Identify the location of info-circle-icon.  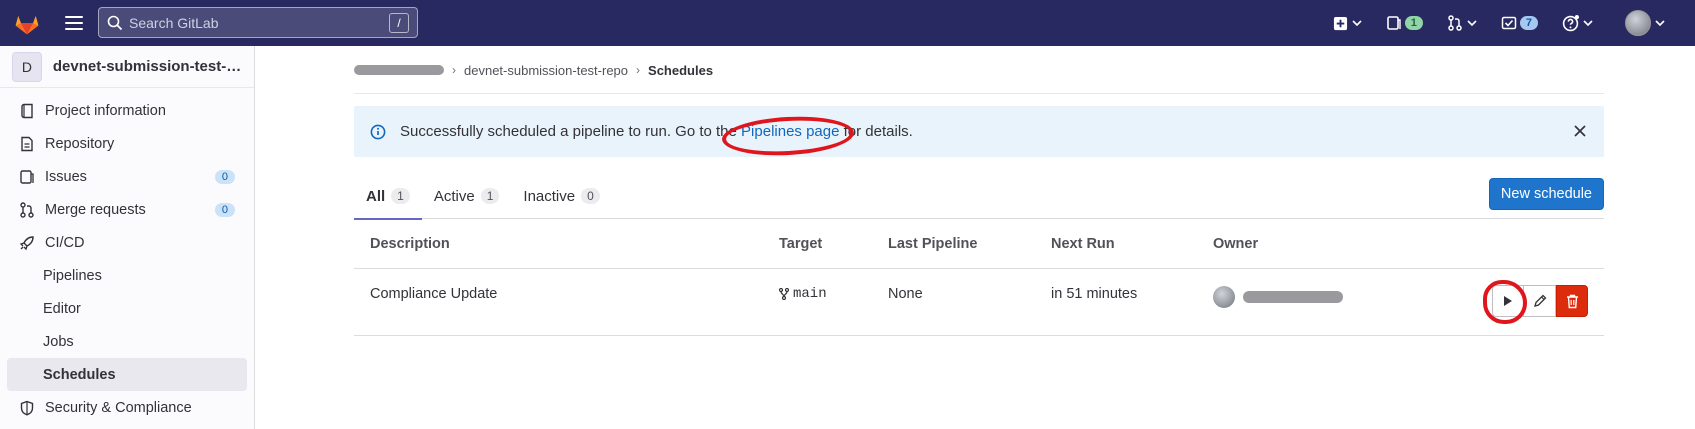
(378, 131).